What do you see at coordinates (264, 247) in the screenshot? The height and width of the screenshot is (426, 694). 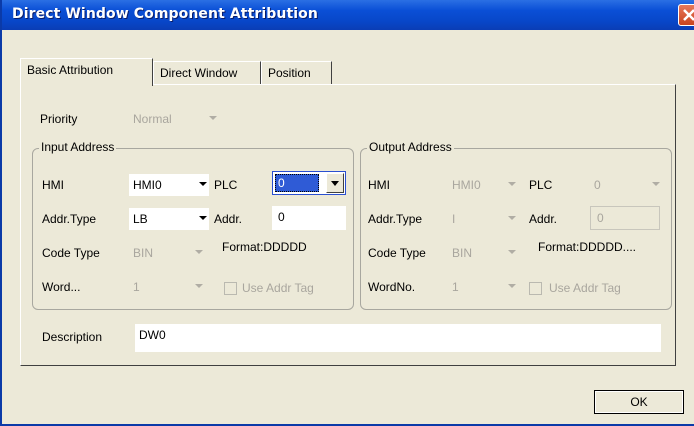 I see `input-format-text: Format:DDDDD` at bounding box center [264, 247].